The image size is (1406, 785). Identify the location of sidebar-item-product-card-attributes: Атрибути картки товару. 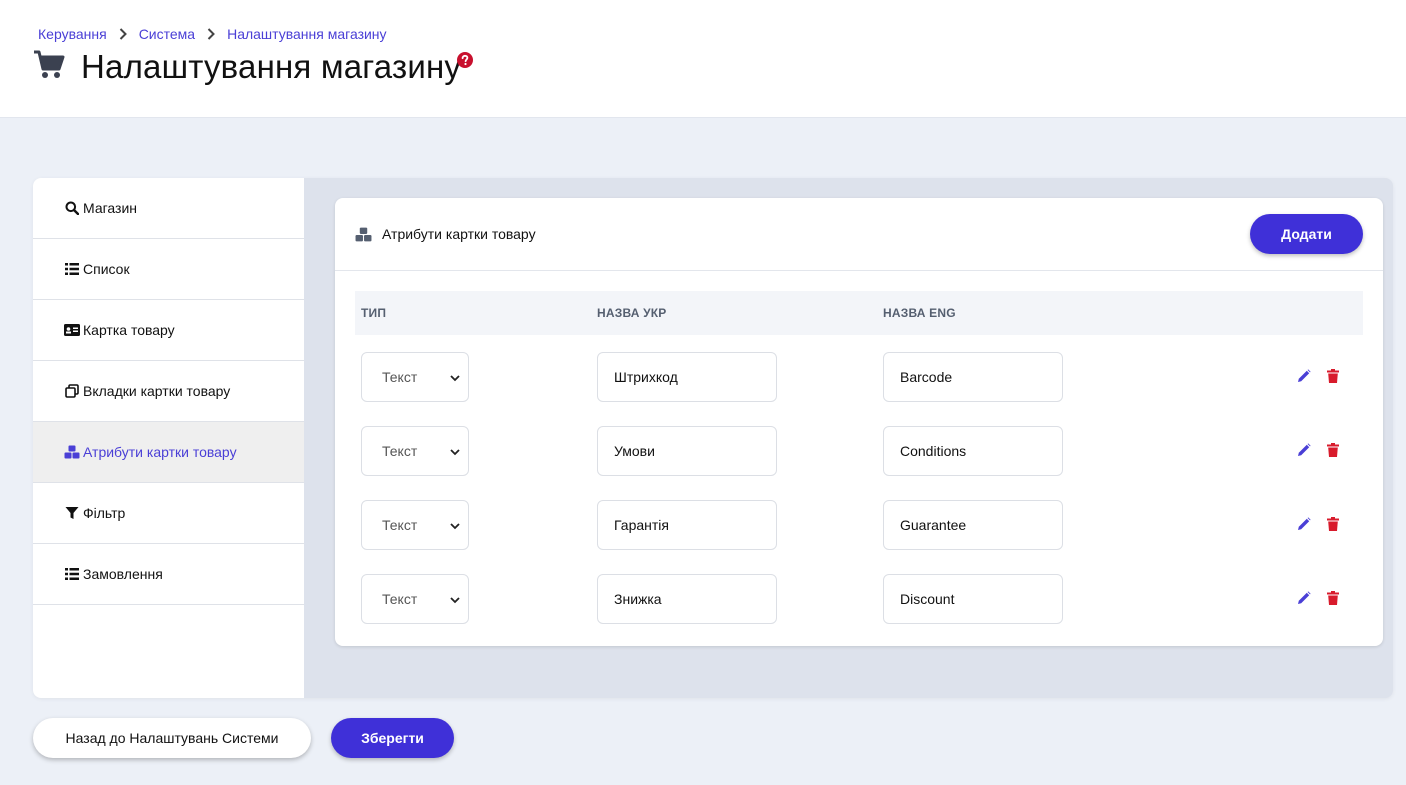
(168, 452).